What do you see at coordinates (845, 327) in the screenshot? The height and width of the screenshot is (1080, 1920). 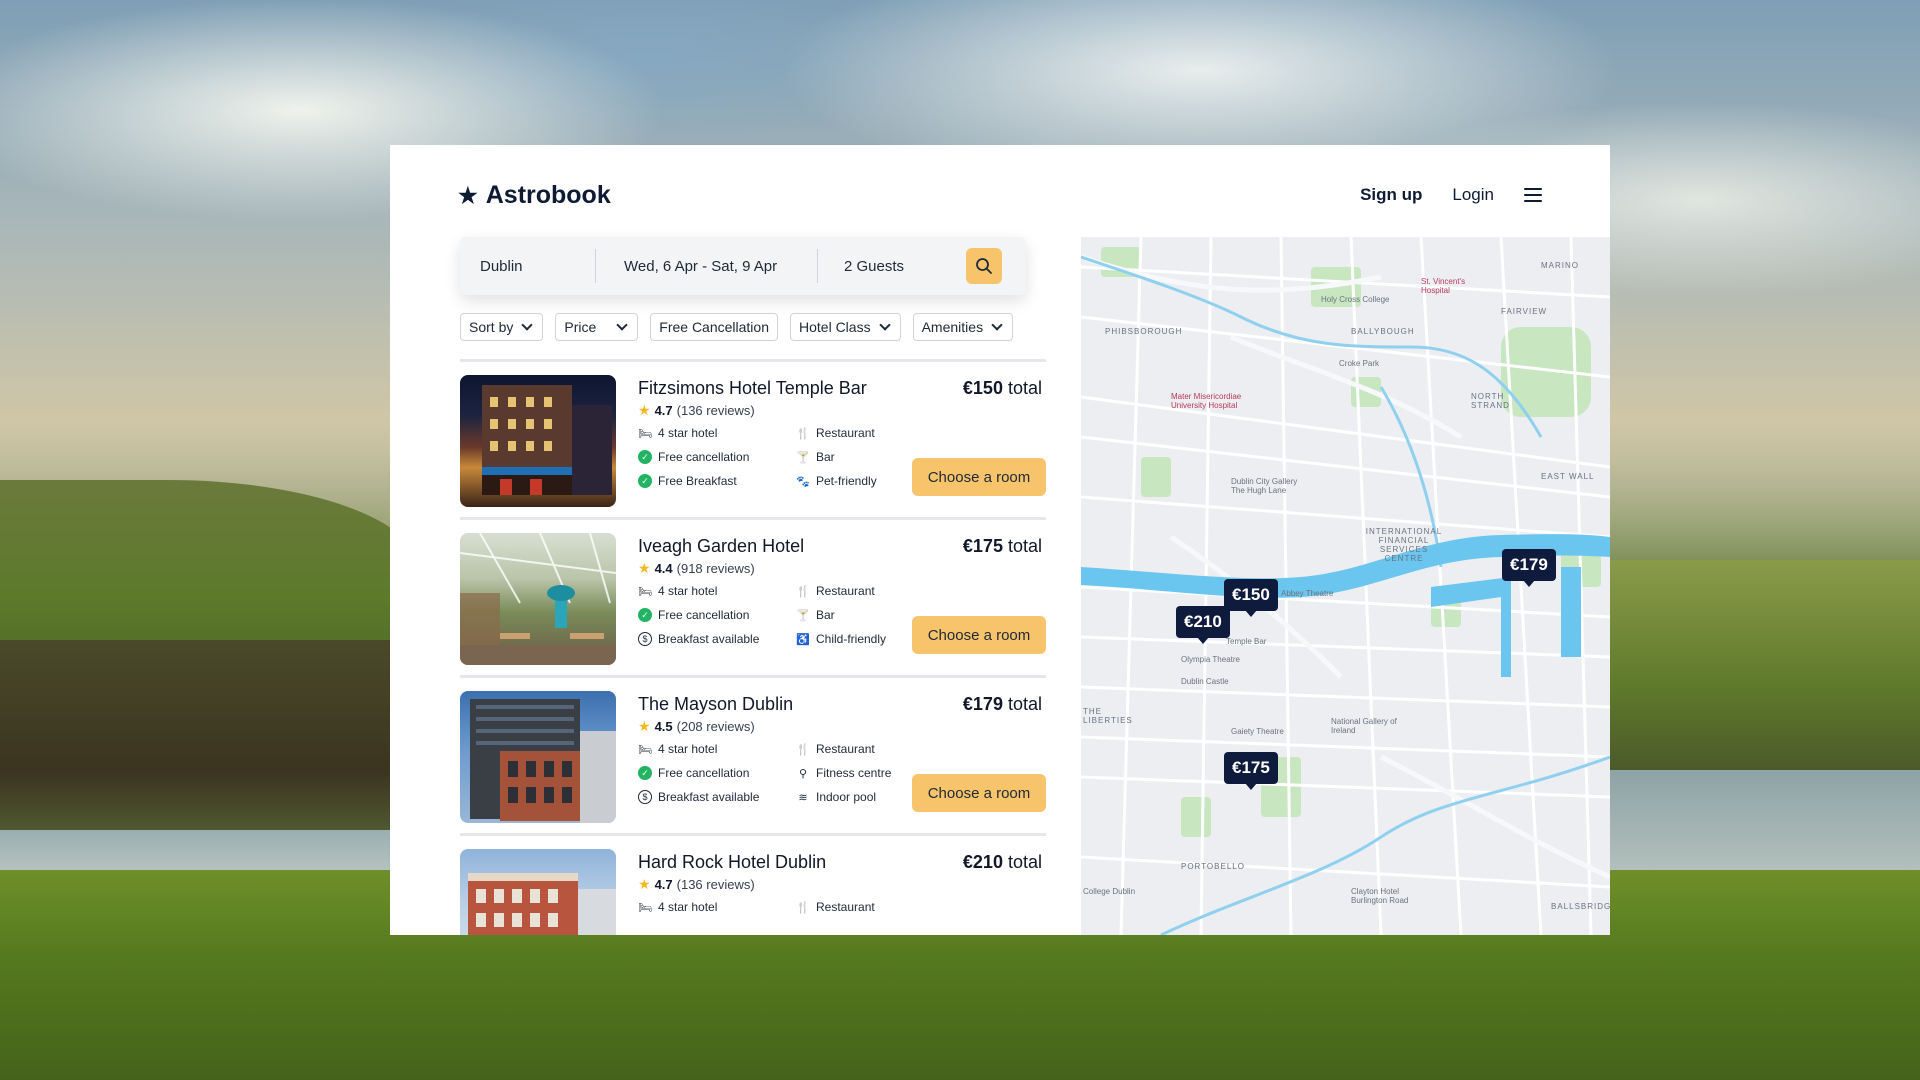 I see `filter-hotel-class: Hotel Class` at bounding box center [845, 327].